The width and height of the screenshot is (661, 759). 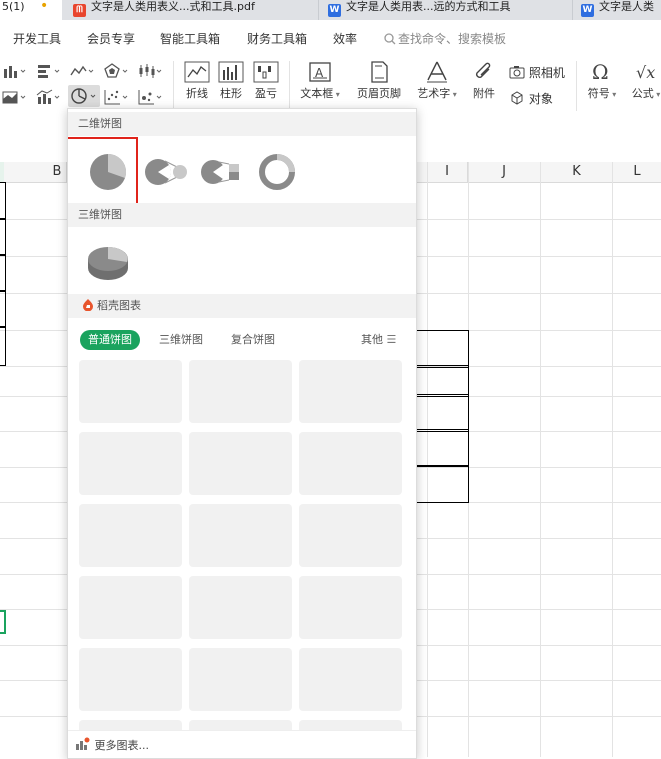 I want to click on tab-composite-pie: 复合饼图, so click(x=253, y=340).